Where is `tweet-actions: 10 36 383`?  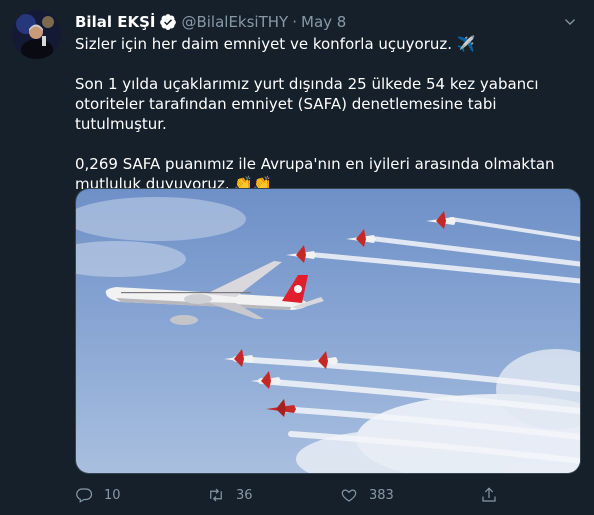 tweet-actions: 10 36 383 is located at coordinates (295, 495).